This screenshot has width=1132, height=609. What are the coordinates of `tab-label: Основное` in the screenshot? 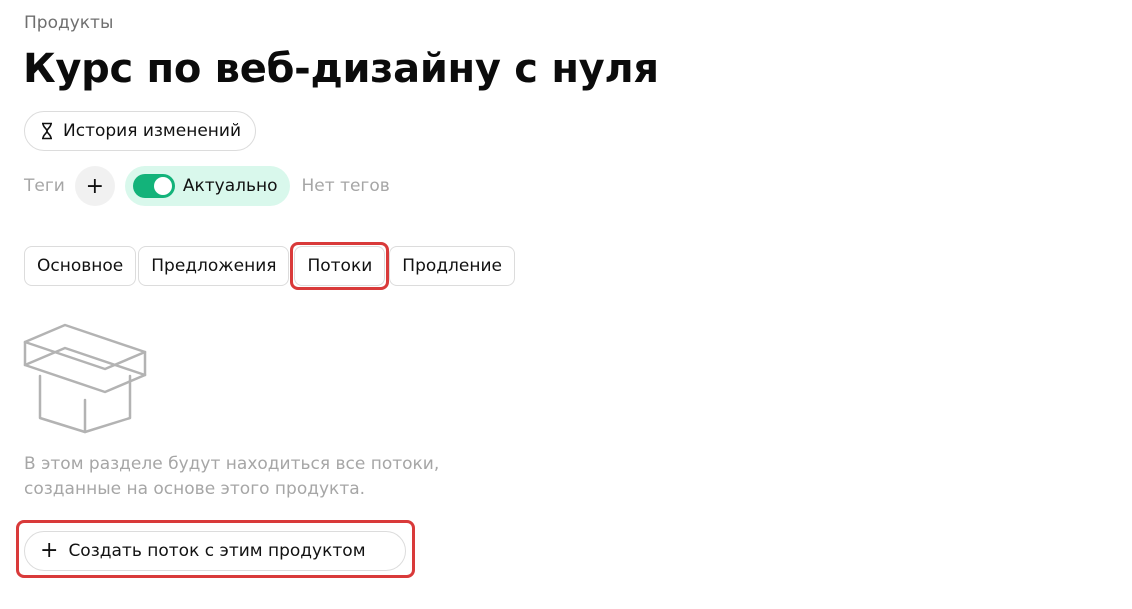 It's located at (80, 266).